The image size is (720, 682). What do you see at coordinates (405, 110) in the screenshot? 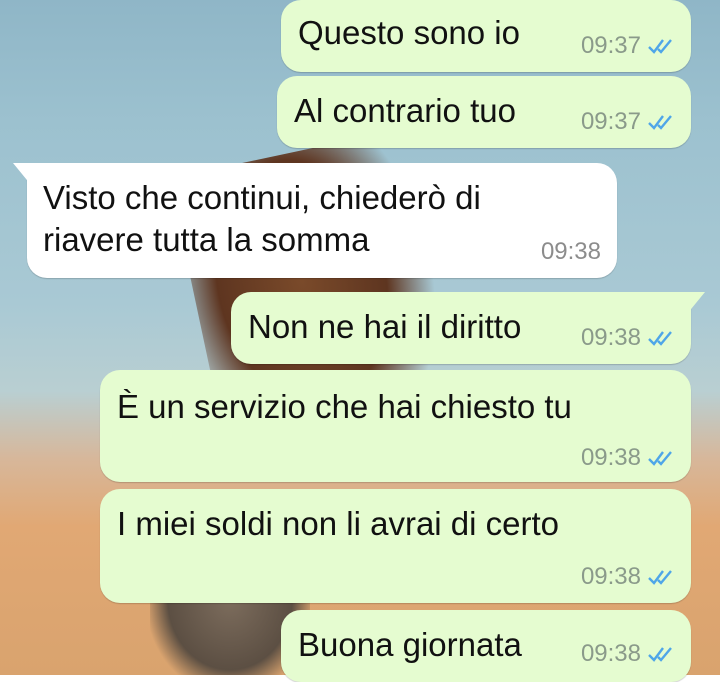
I see `message-text: Al contrario tuo` at bounding box center [405, 110].